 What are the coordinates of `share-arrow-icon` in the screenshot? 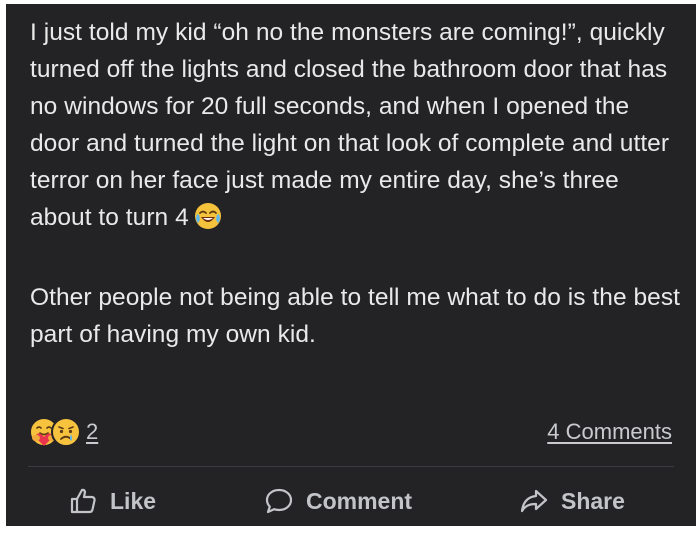 It's located at (534, 501).